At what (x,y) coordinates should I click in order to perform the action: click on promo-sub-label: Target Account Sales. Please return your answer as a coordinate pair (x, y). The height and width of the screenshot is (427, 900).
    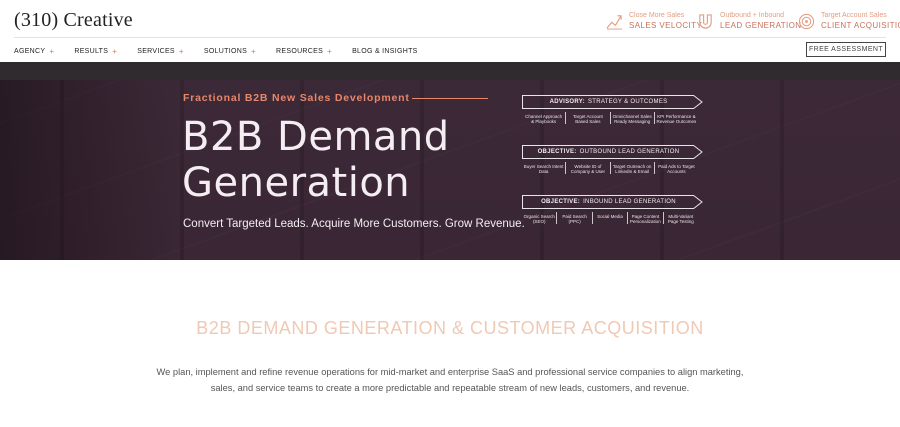
    Looking at the image, I should click on (854, 15).